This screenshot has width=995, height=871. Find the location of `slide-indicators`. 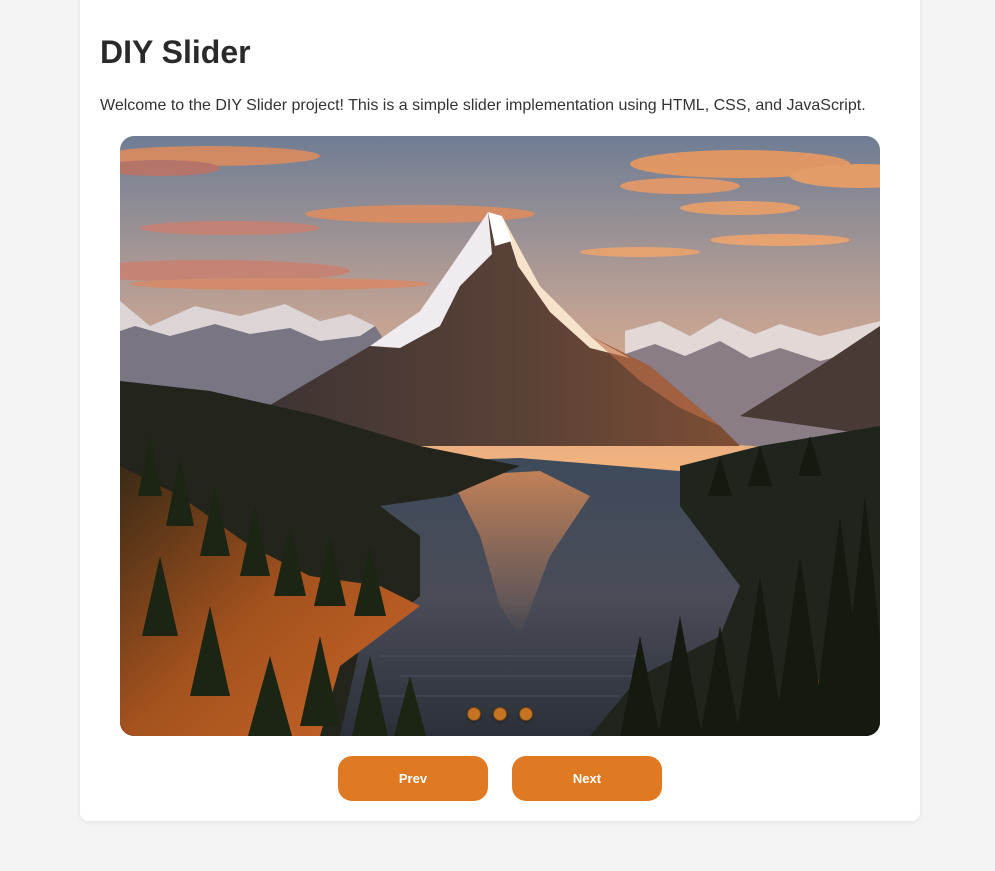

slide-indicators is located at coordinates (500, 714).